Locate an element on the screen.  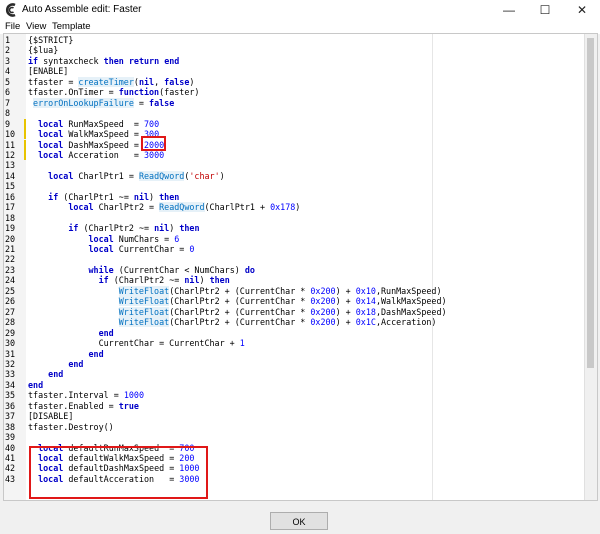
line-number: 9 is located at coordinates (8, 123).